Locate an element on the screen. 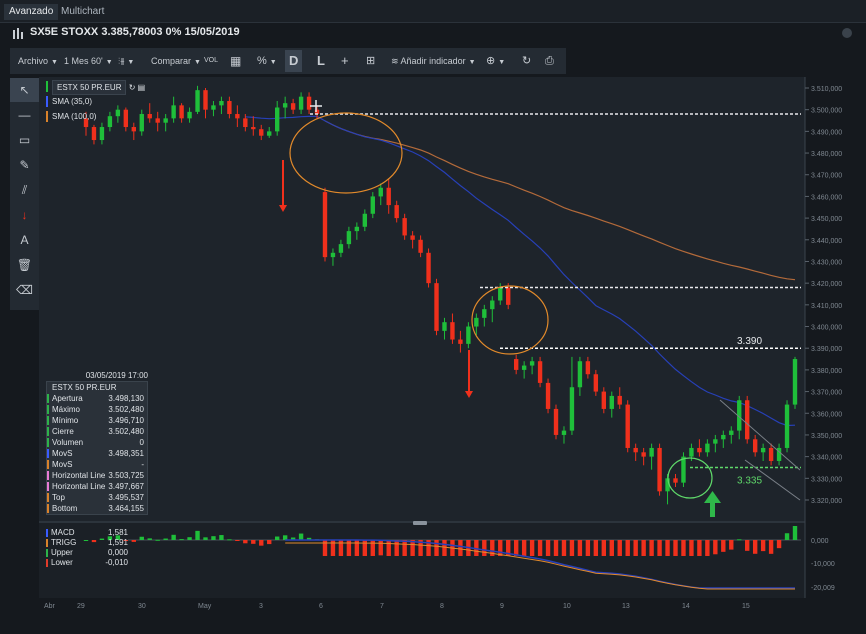 Image resolution: width=866 pixels, height=634 pixels. price-tick-label: 3.350,000 is located at coordinates (826, 436).